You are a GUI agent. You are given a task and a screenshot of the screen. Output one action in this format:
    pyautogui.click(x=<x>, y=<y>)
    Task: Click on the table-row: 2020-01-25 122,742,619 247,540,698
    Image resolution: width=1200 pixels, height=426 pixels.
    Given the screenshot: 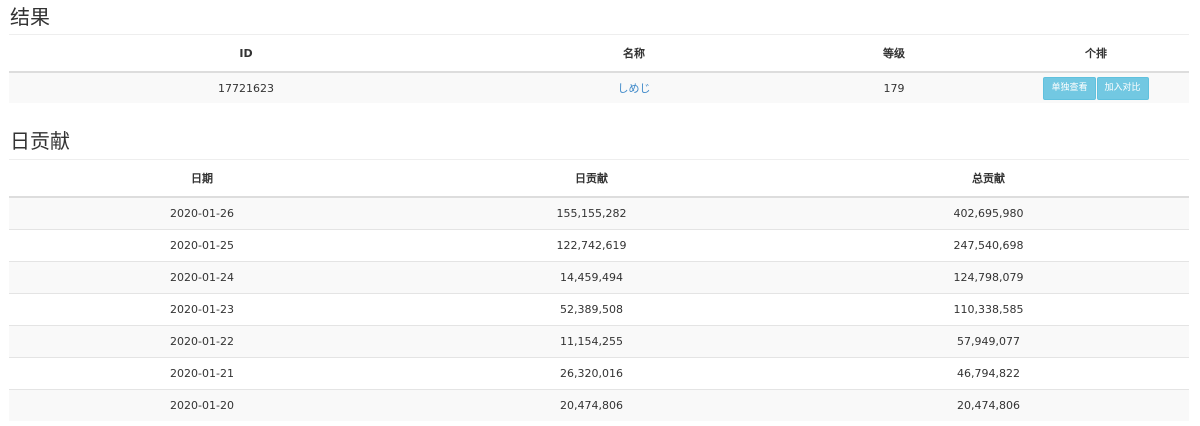 What is the action you would take?
    pyautogui.click(x=599, y=245)
    